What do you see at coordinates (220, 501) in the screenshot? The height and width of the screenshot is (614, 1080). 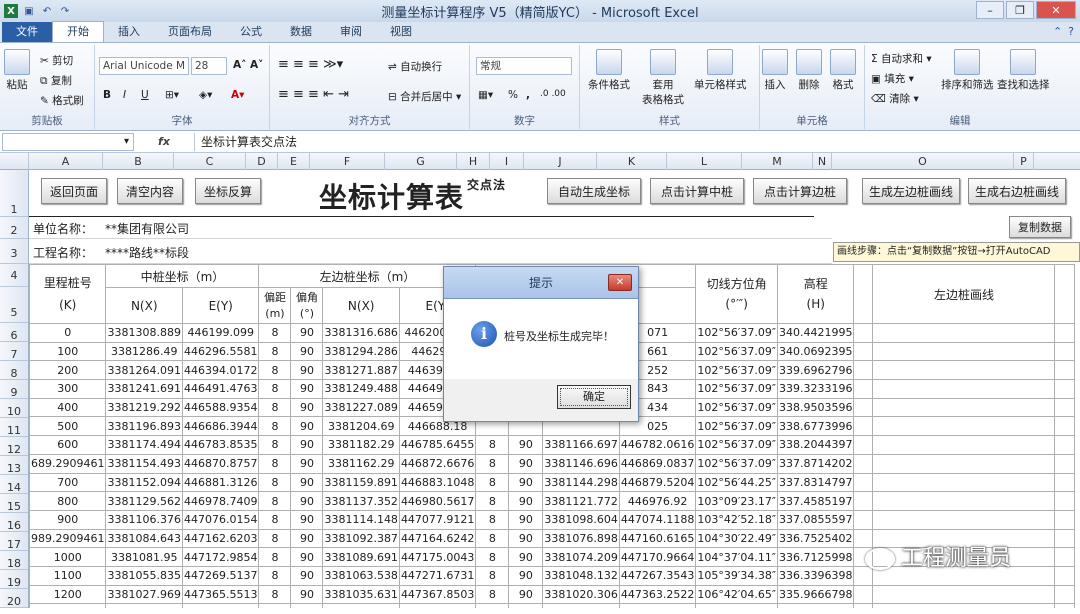 I see `table-cell: 446978.7409` at bounding box center [220, 501].